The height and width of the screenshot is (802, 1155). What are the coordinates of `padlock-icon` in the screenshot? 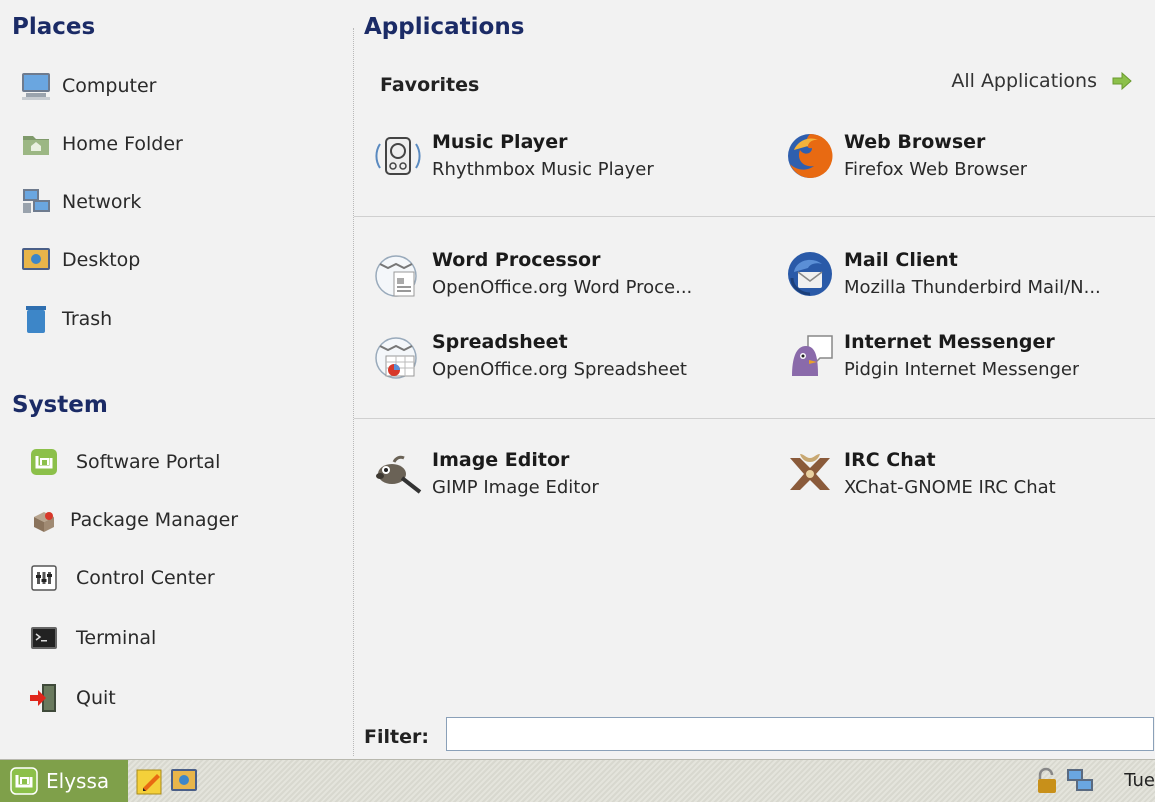 It's located at (1046, 781).